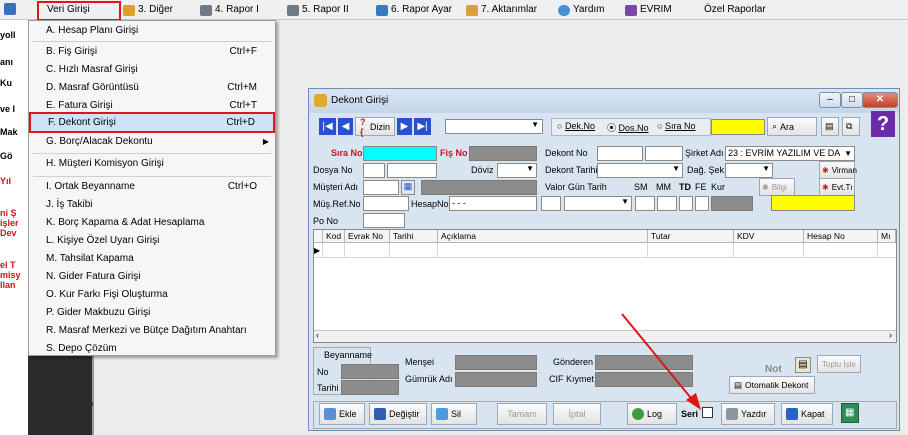 This screenshot has width=908, height=435. What do you see at coordinates (748, 414) in the screenshot?
I see `yazdir-button: Yazdır` at bounding box center [748, 414].